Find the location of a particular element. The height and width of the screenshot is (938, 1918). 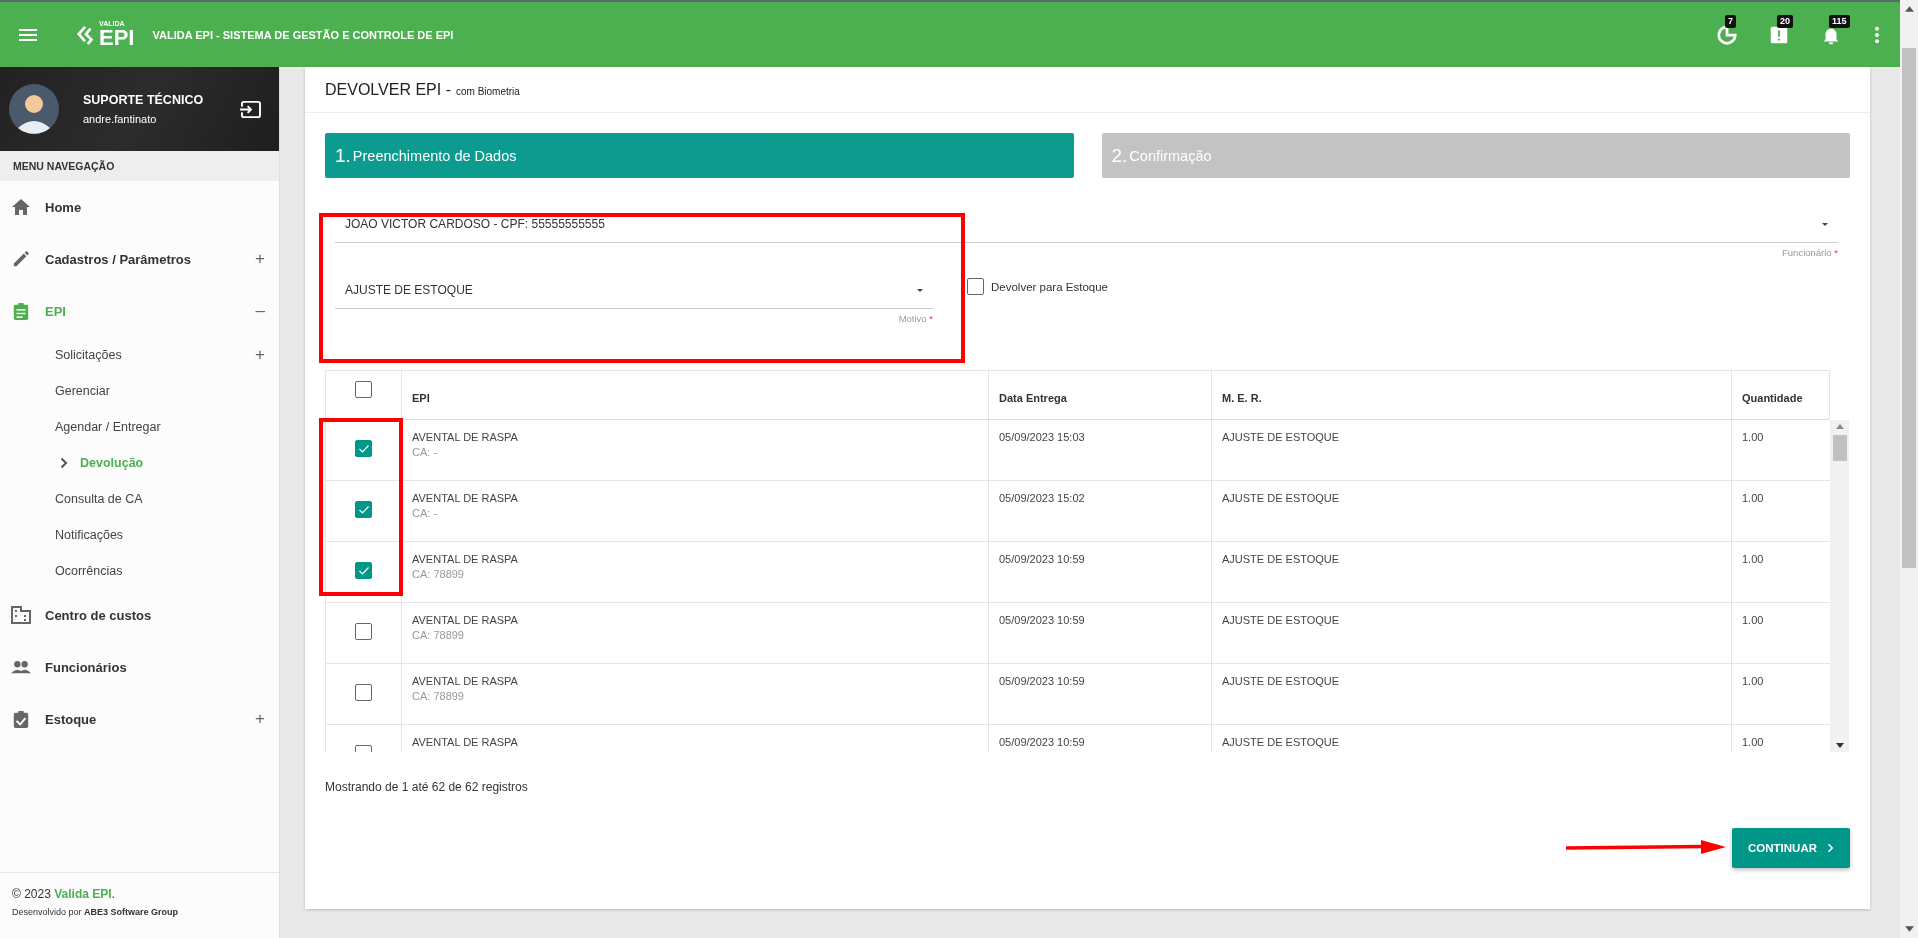

count-badge: 7 is located at coordinates (1730, 21).